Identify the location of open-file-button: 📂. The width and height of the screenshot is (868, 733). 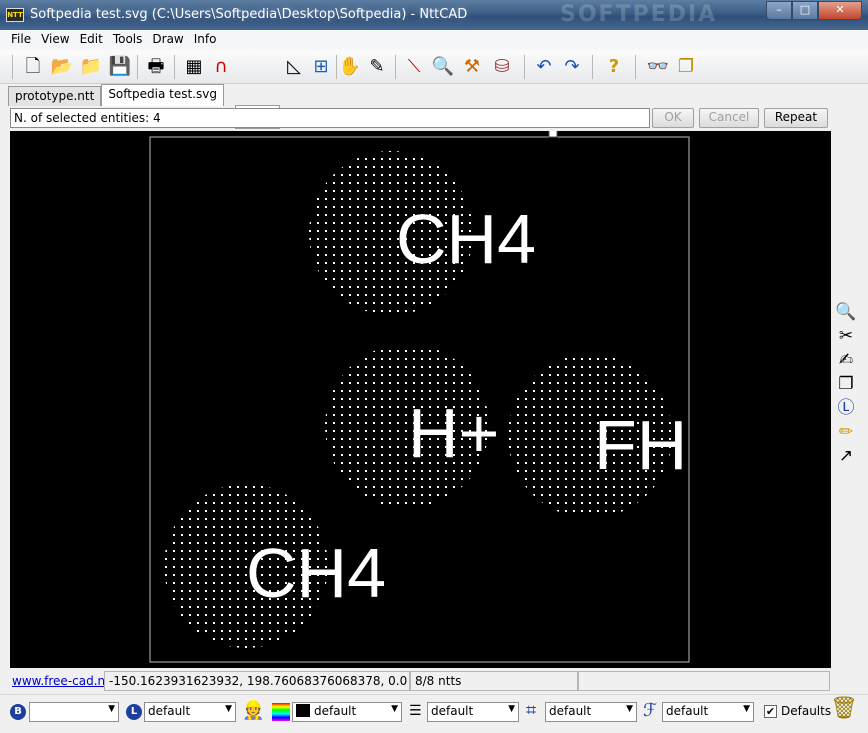
(62, 67).